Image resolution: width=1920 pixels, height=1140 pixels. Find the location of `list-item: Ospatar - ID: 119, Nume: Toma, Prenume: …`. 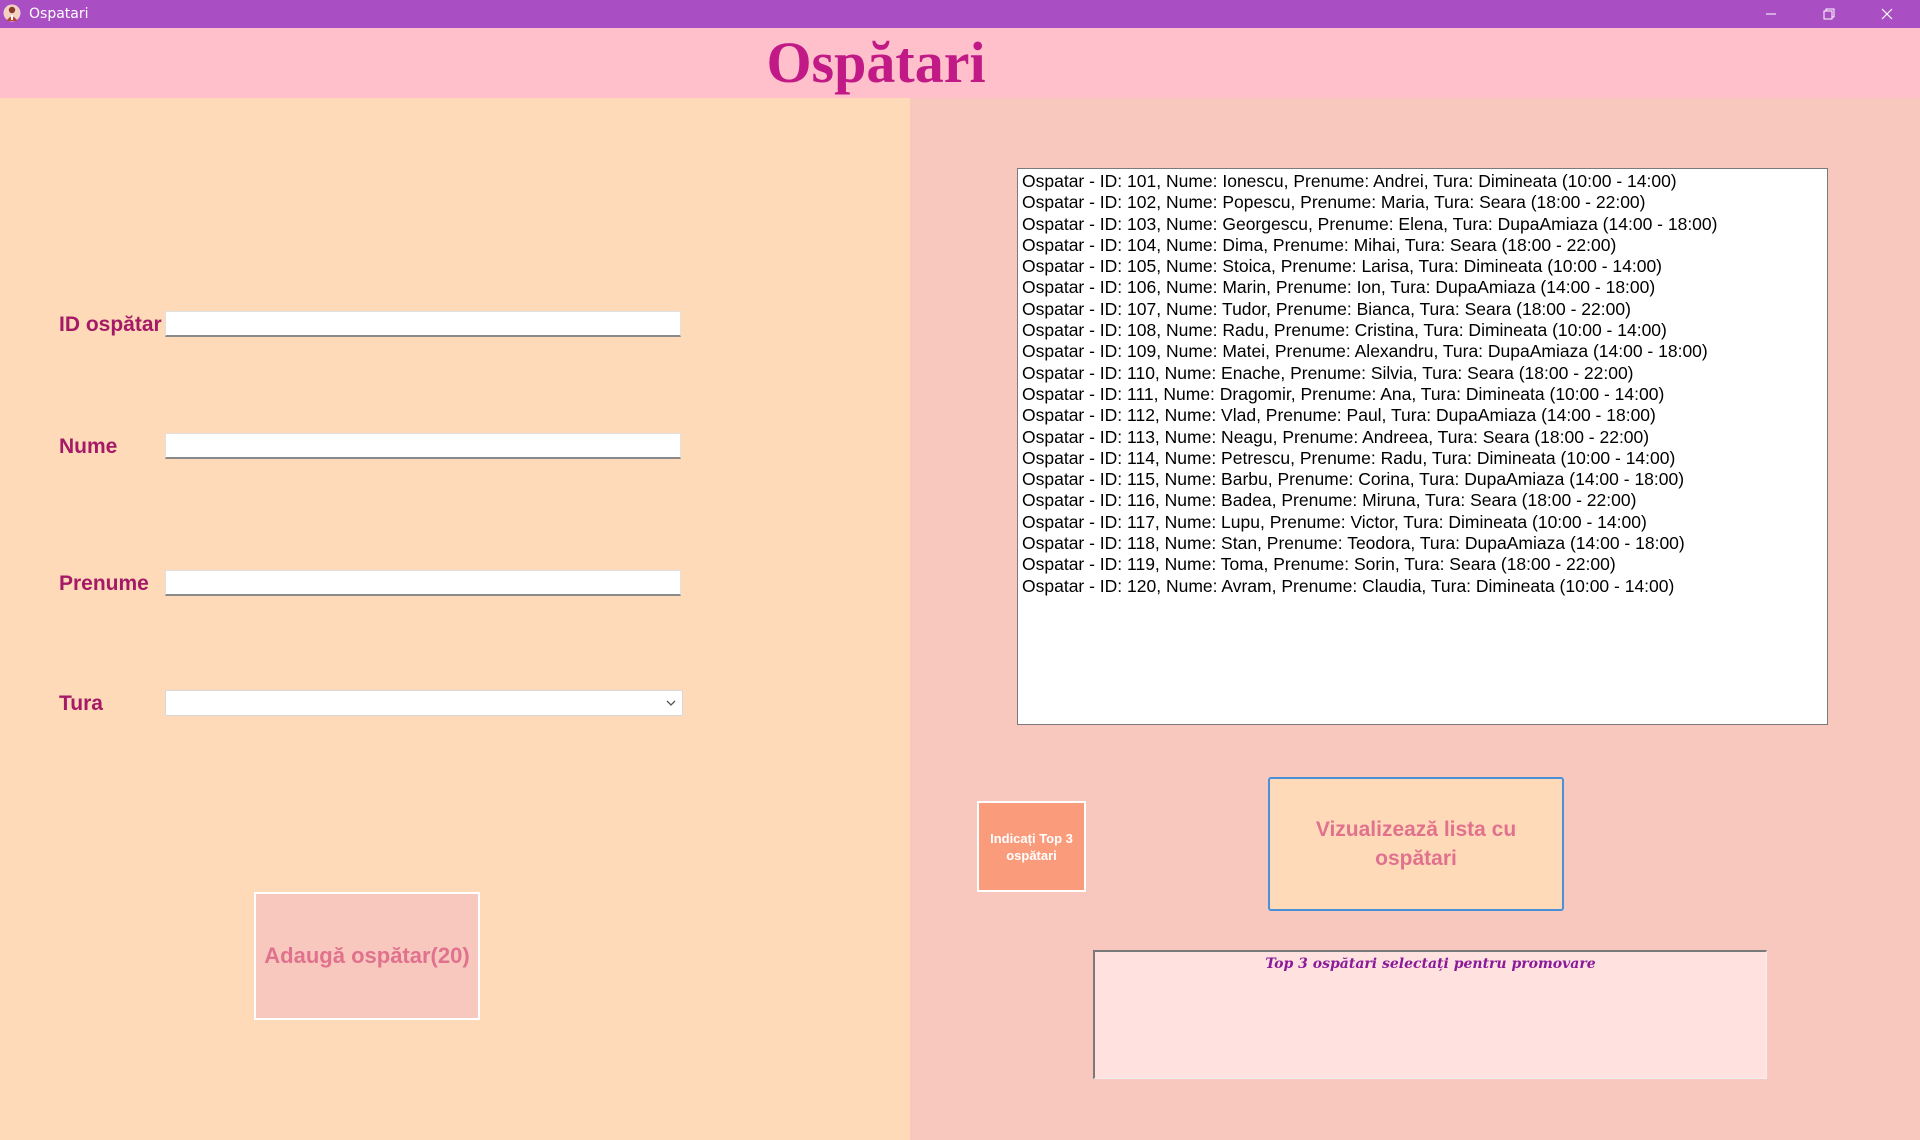

list-item: Ospatar - ID: 119, Nume: Toma, Prenume: … is located at coordinates (1422, 564).